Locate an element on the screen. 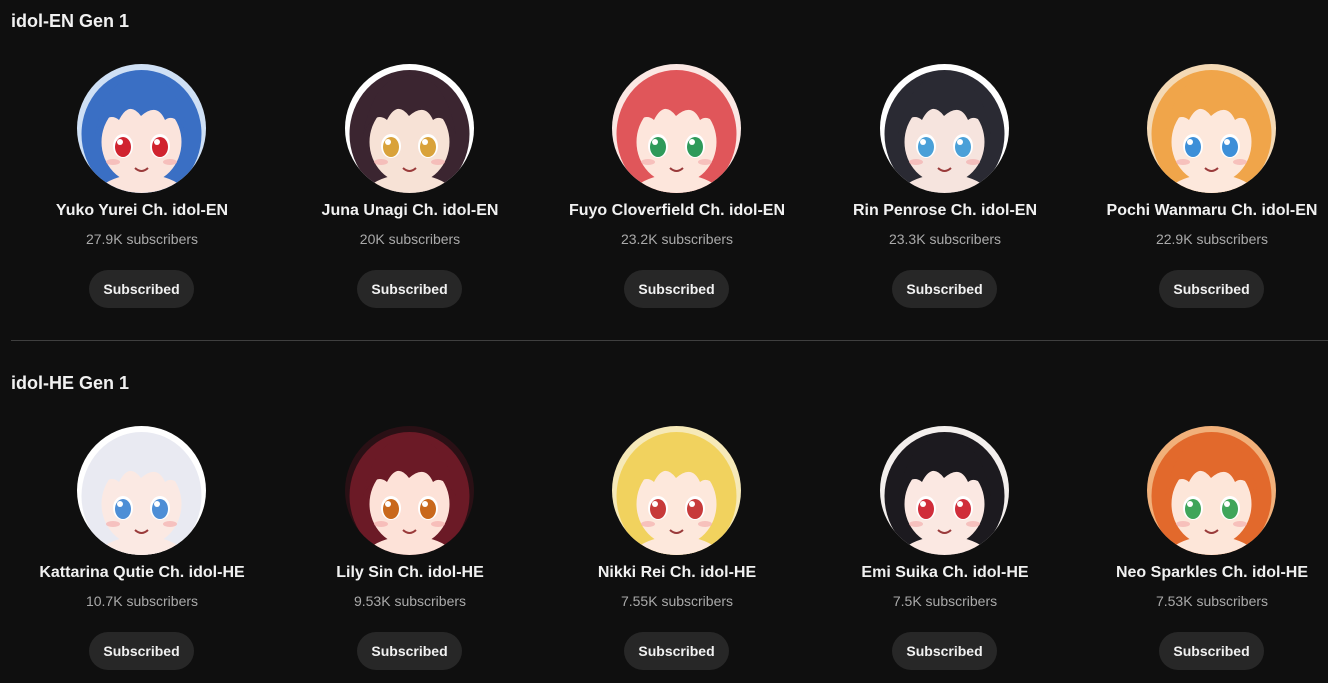 The height and width of the screenshot is (683, 1328). subscriber-count: 23.2K subscribers is located at coordinates (677, 239).